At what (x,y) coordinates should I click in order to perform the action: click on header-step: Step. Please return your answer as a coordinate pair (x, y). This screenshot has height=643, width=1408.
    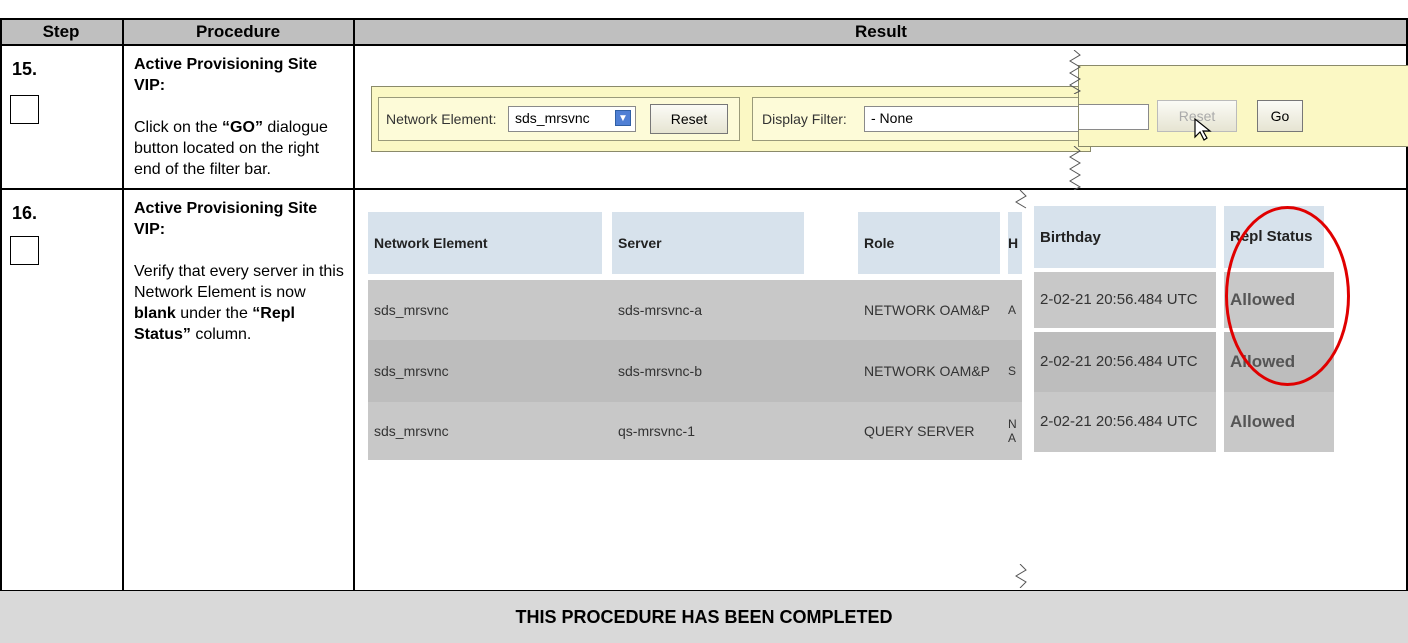
    Looking at the image, I should click on (61, 31).